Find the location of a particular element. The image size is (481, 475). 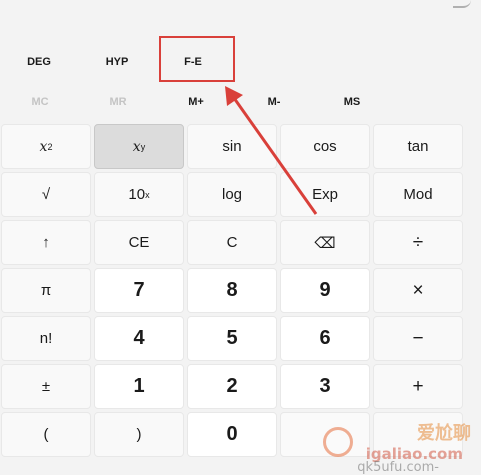

digit-1-button: 1 is located at coordinates (139, 386).